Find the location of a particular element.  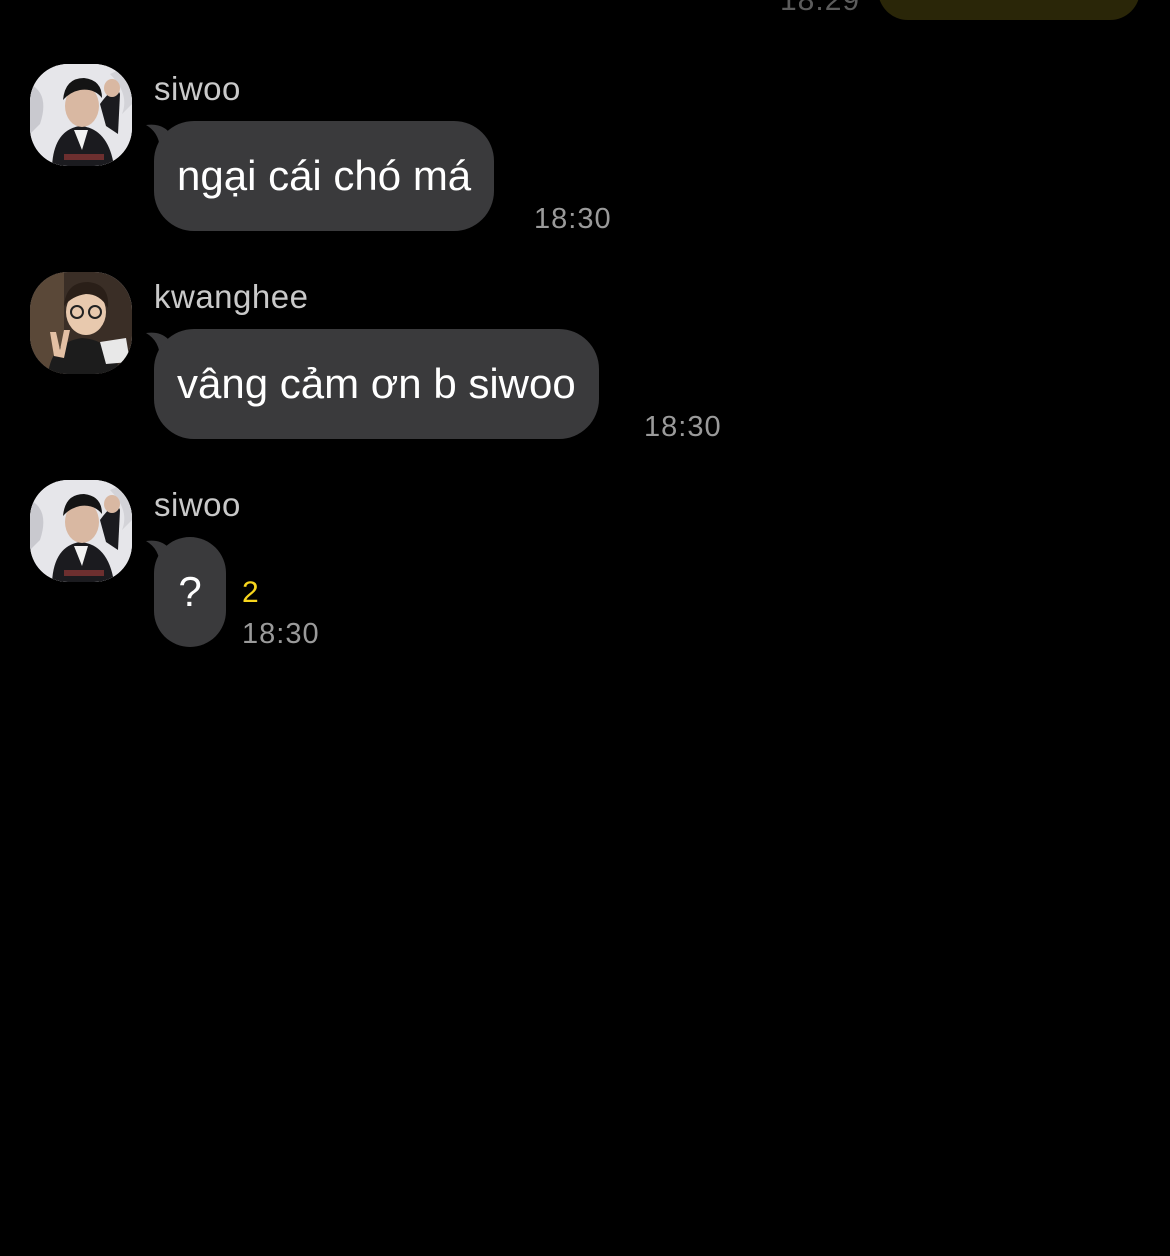

message-time: 18:29 is located at coordinates (820, 8).